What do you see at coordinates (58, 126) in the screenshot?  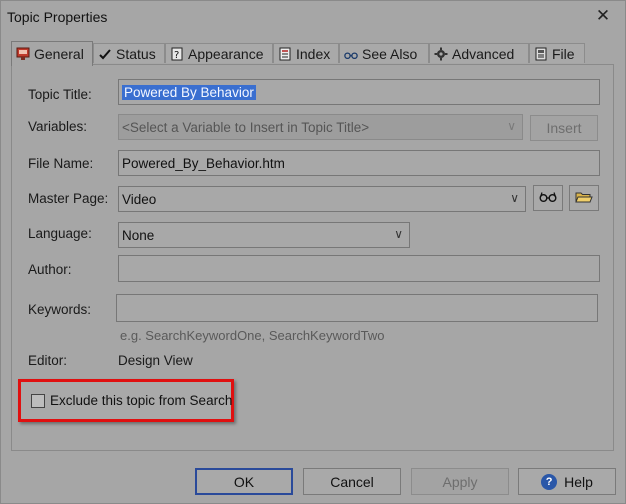 I see `variables-label: Variables:` at bounding box center [58, 126].